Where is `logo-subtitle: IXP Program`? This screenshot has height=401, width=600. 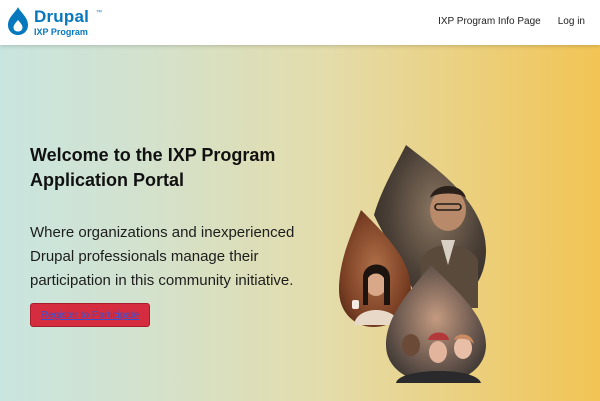 logo-subtitle: IXP Program is located at coordinates (61, 32).